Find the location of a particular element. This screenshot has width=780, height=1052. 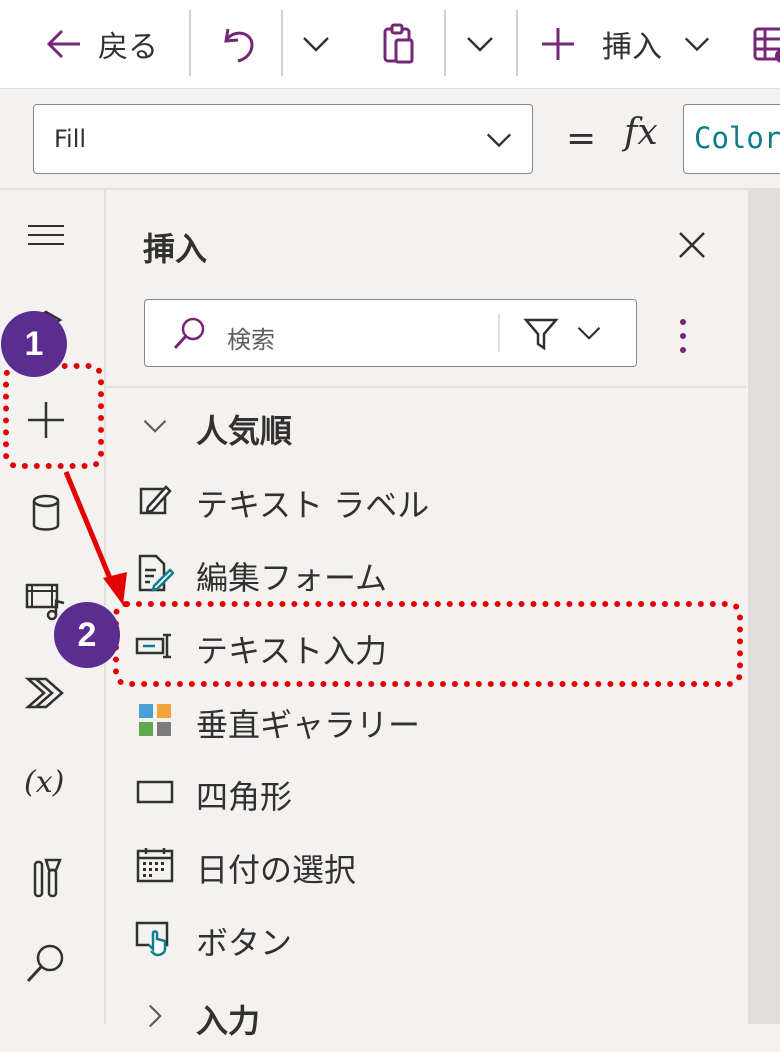

paste-button is located at coordinates (399, 44).